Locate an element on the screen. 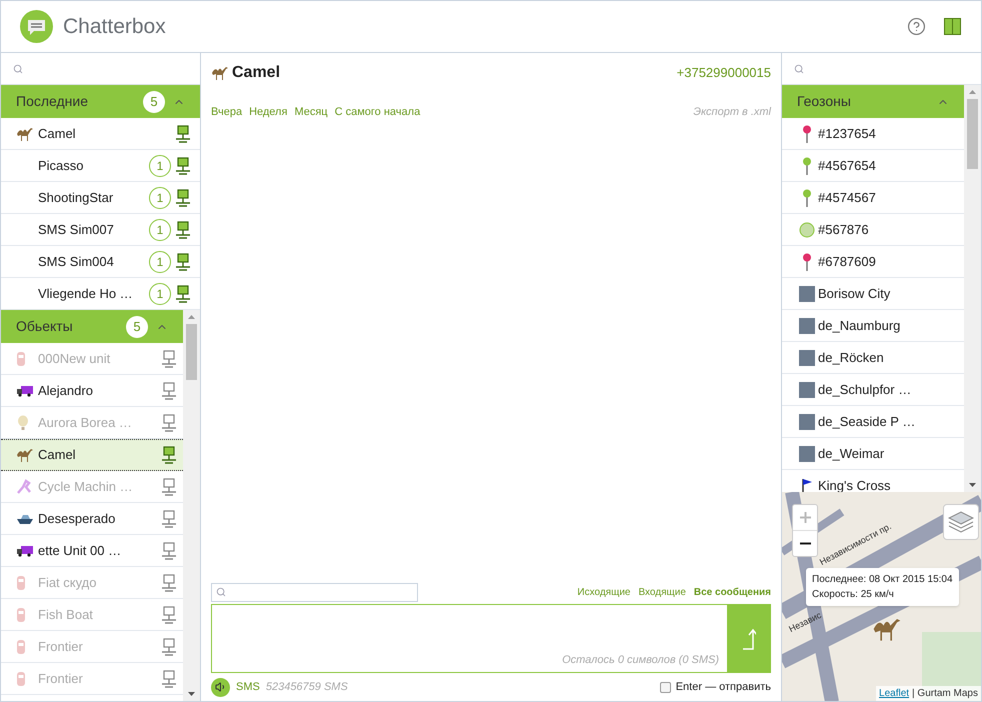 This screenshot has width=982, height=702. section-header: Обьекты 5 is located at coordinates (92, 326).